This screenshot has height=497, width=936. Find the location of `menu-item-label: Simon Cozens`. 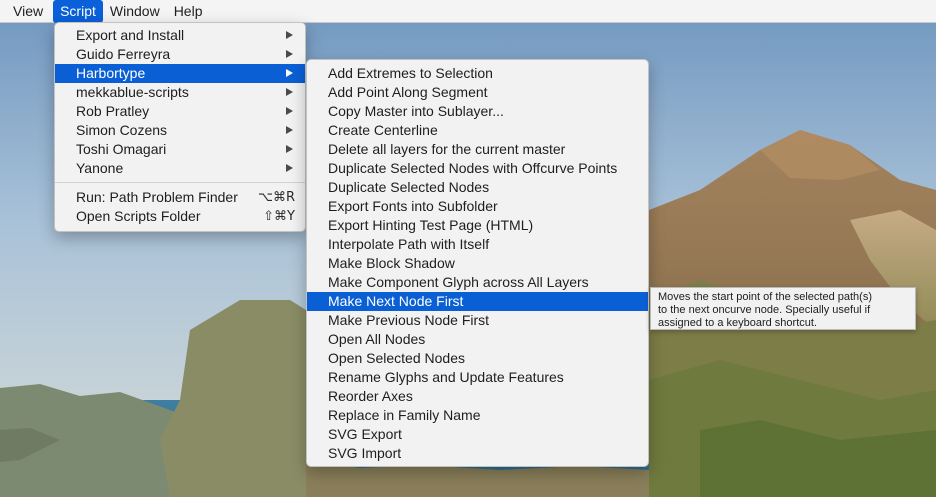

menu-item-label: Simon Cozens is located at coordinates (122, 130).